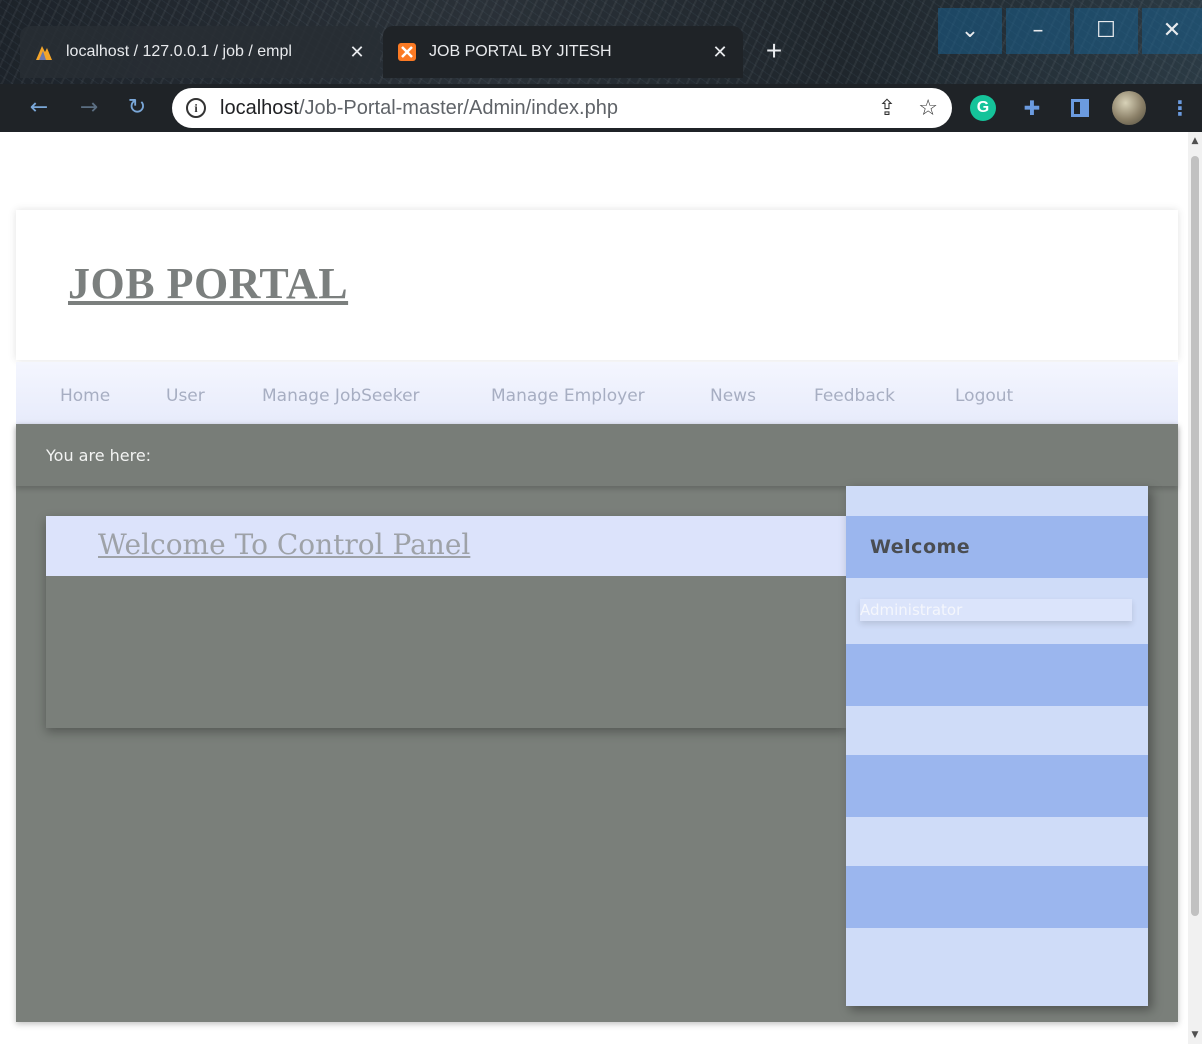  Describe the element at coordinates (1038, 31) in the screenshot. I see `minimize-icon: –` at that location.